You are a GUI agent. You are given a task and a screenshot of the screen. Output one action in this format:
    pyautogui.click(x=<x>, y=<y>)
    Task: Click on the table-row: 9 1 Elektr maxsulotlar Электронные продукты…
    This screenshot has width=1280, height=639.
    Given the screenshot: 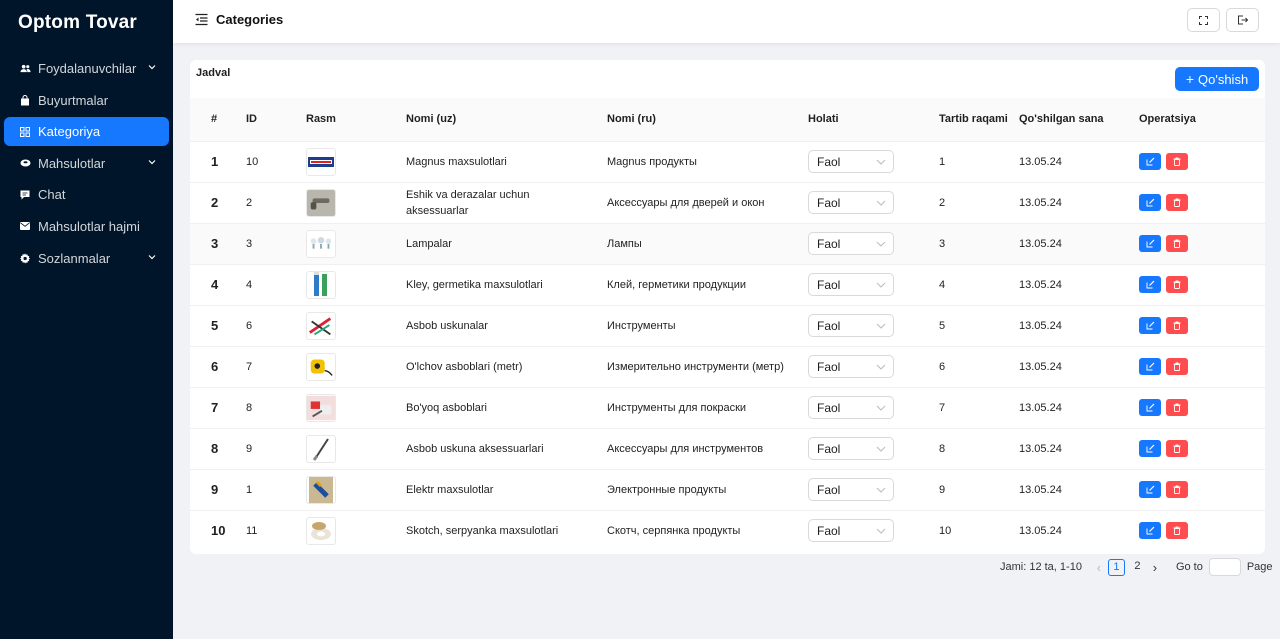 What is the action you would take?
    pyautogui.click(x=727, y=489)
    